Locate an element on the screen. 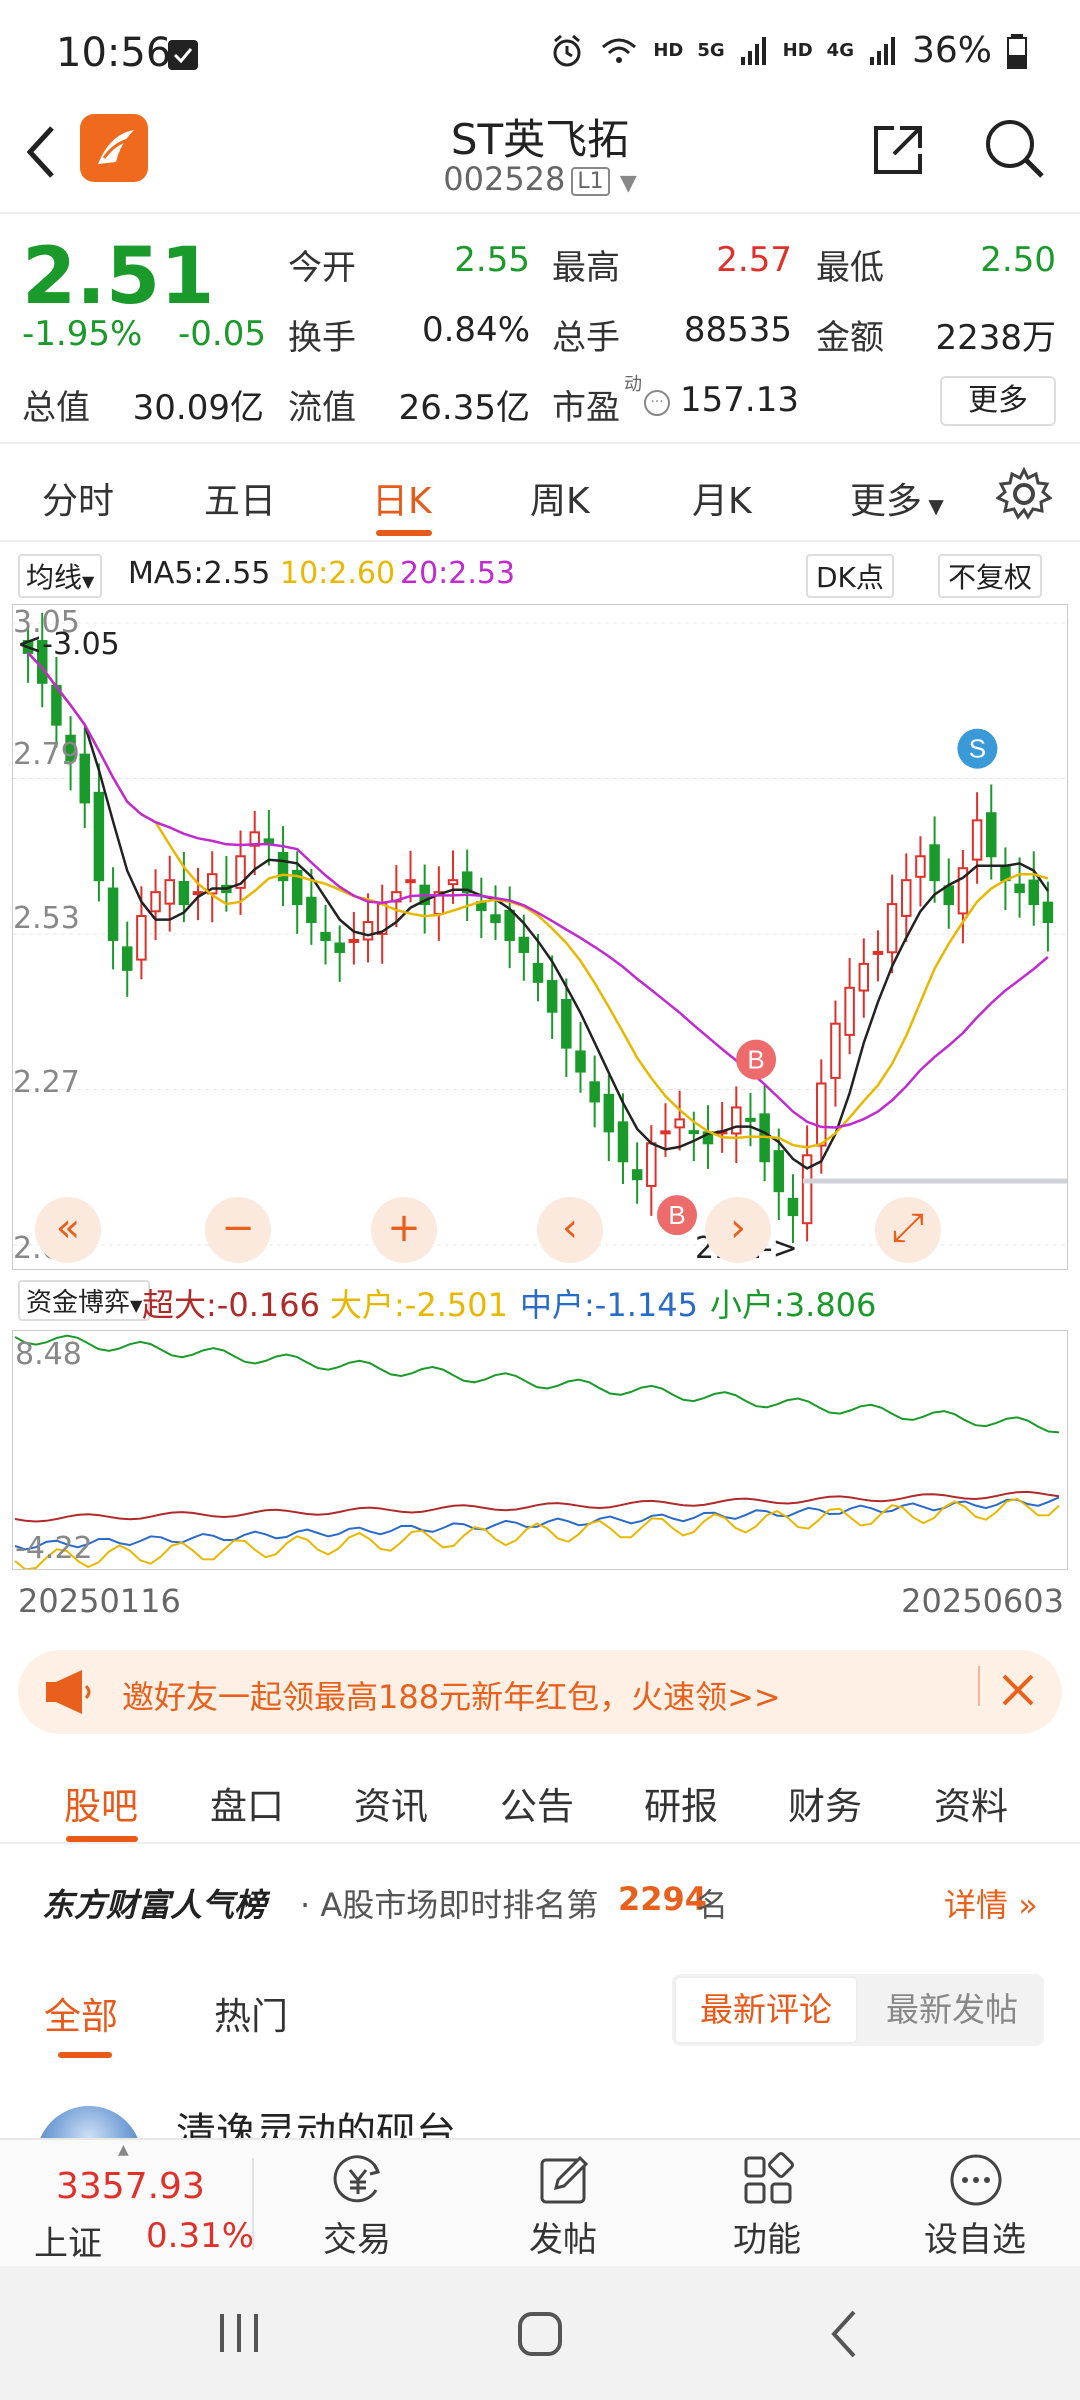 The height and width of the screenshot is (2400, 1080). search-icon is located at coordinates (1015, 149).